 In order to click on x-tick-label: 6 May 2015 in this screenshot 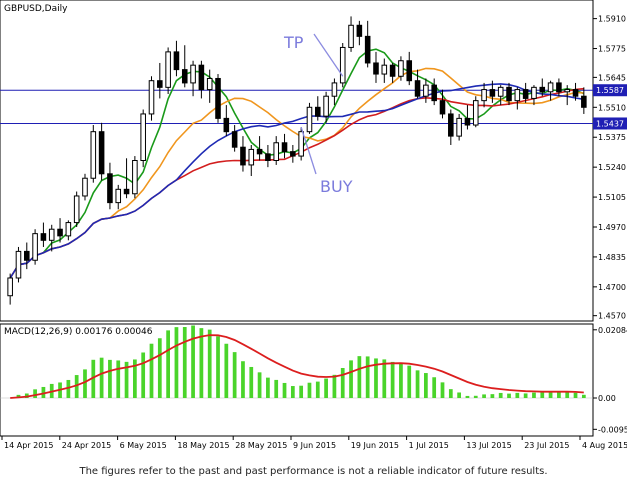, I will do `click(143, 445)`.